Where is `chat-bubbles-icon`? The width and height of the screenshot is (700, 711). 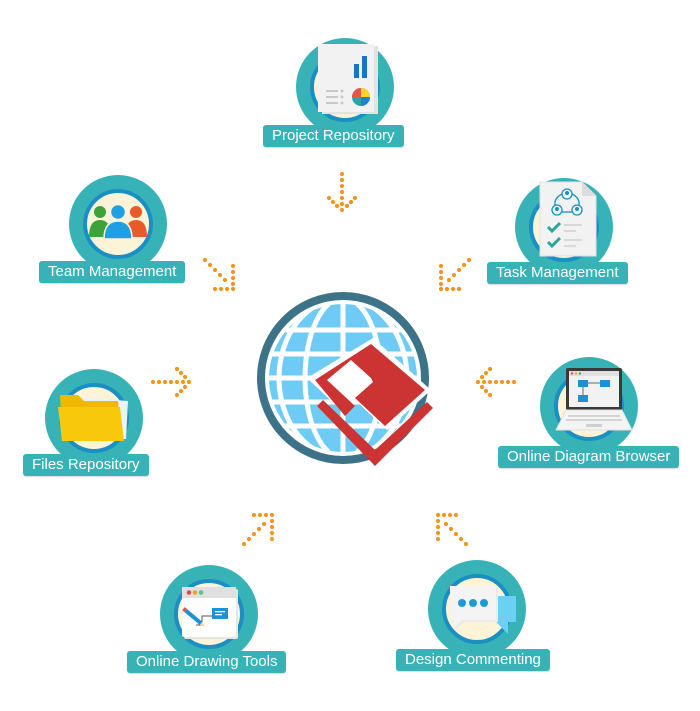 chat-bubbles-icon is located at coordinates (484, 614).